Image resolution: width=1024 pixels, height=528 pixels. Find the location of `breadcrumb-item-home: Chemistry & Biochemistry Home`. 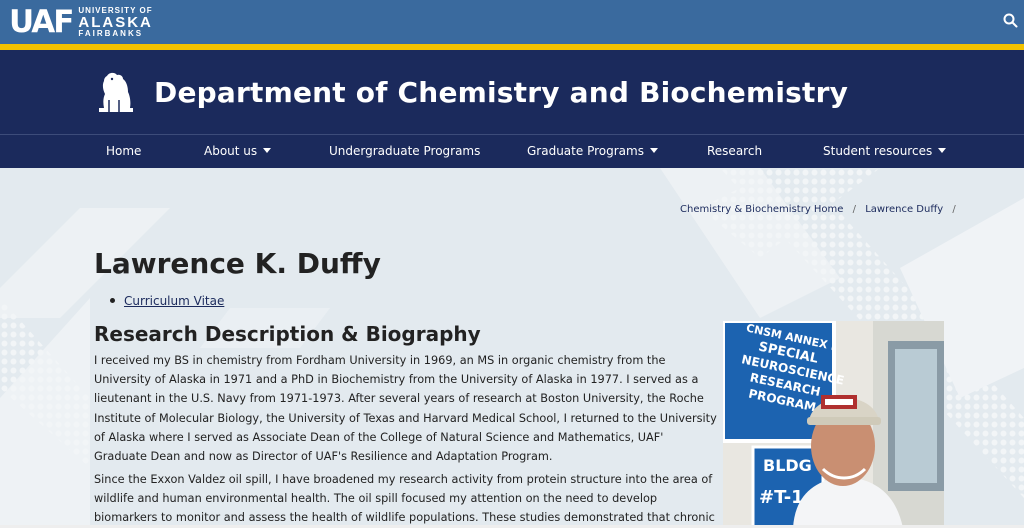

breadcrumb-item-home: Chemistry & Biochemistry Home is located at coordinates (761, 209).